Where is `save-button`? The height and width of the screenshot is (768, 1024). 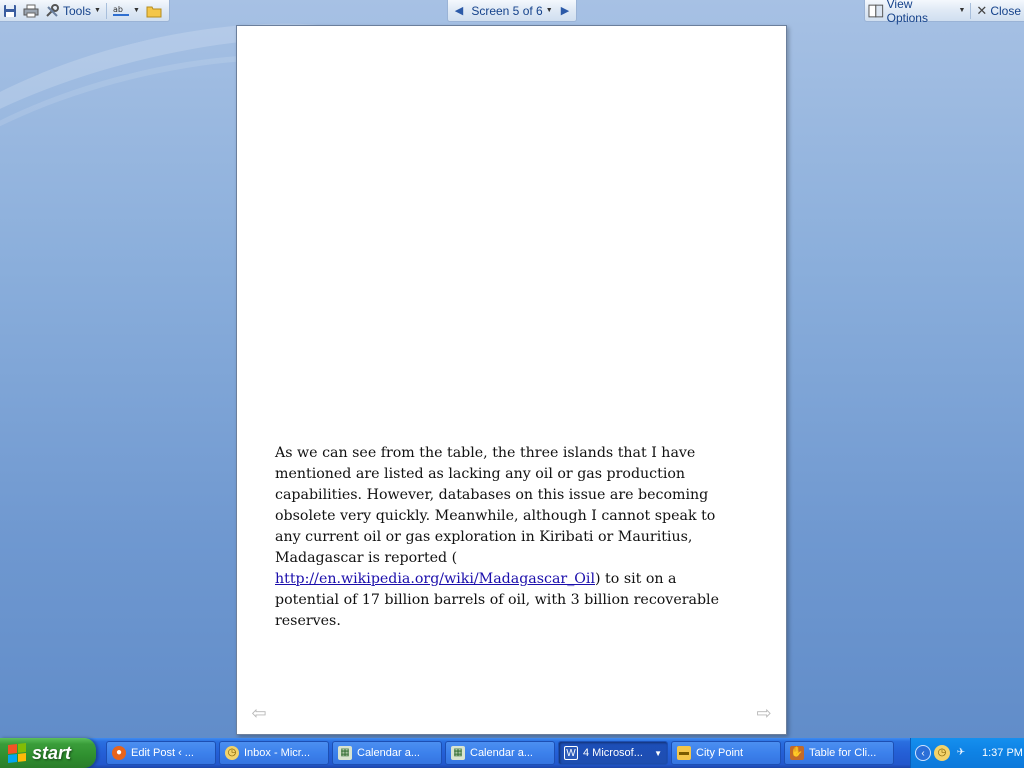 save-button is located at coordinates (10, 11).